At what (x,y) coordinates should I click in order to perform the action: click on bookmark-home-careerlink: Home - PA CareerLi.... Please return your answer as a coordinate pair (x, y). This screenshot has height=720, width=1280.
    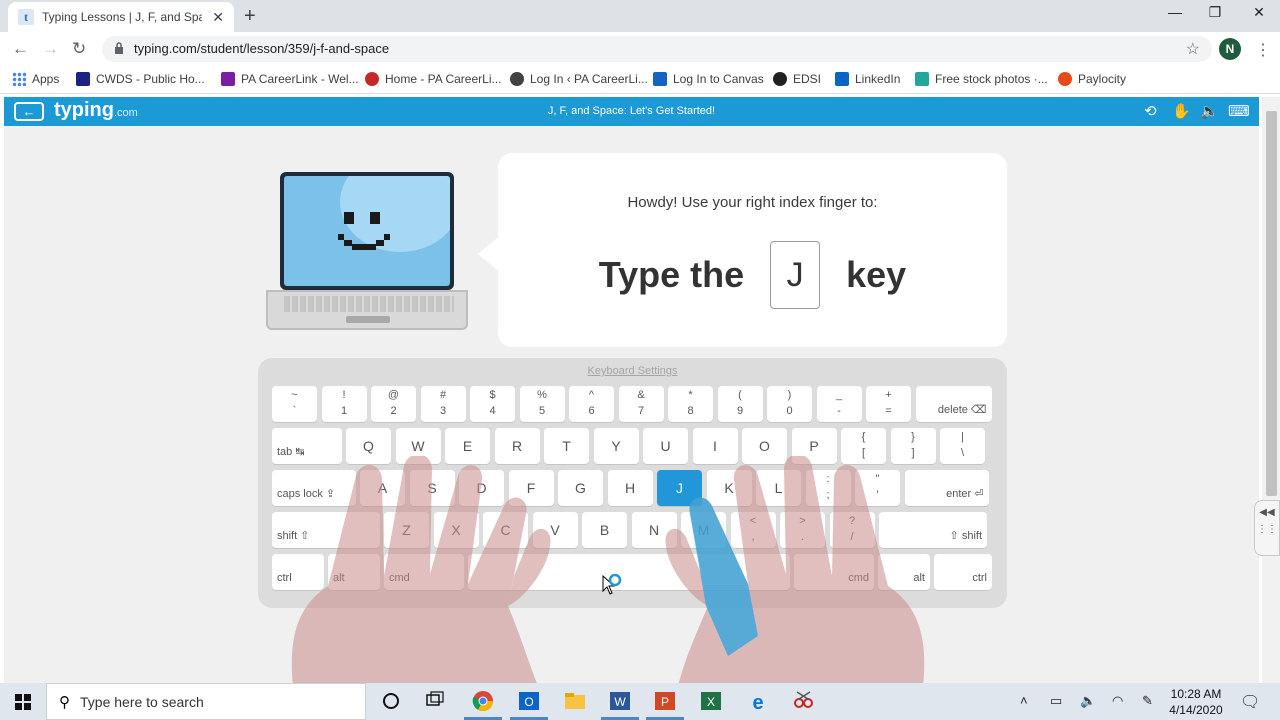
    Looking at the image, I should click on (433, 79).